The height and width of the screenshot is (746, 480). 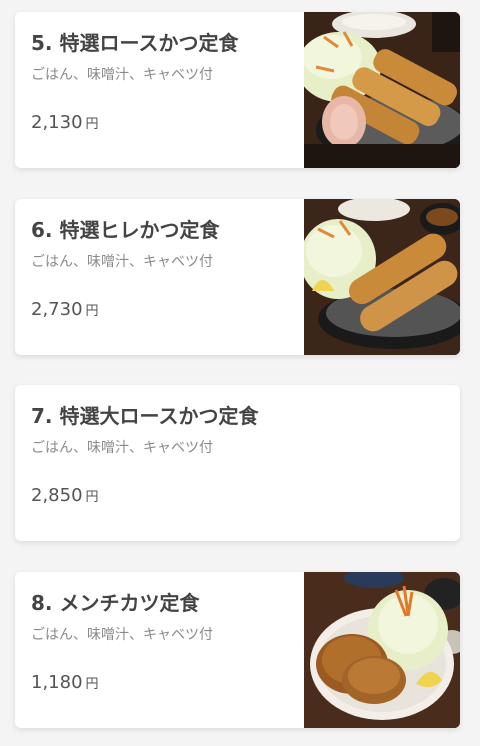 I want to click on menu-item-price: 2,850 円, so click(x=65, y=495).